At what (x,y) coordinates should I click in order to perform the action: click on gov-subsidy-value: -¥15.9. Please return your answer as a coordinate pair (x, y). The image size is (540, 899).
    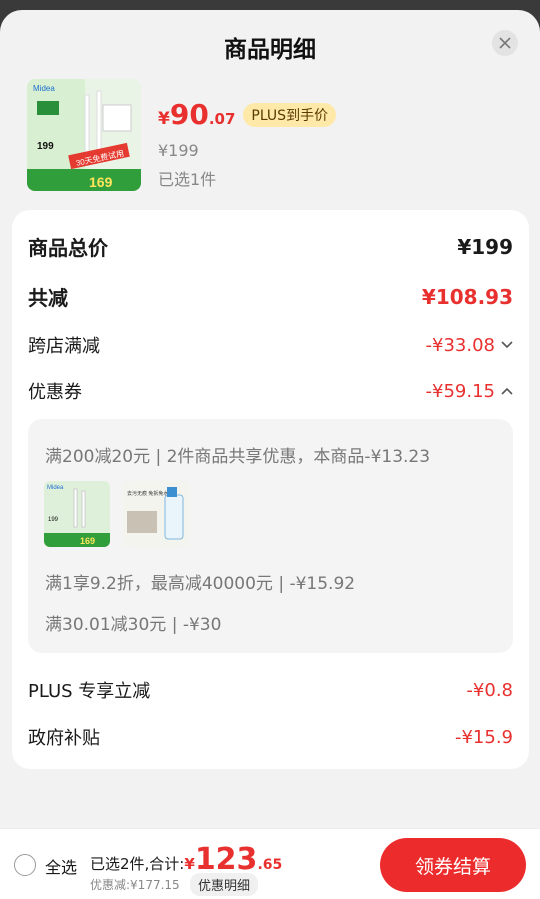
    Looking at the image, I should click on (483, 737).